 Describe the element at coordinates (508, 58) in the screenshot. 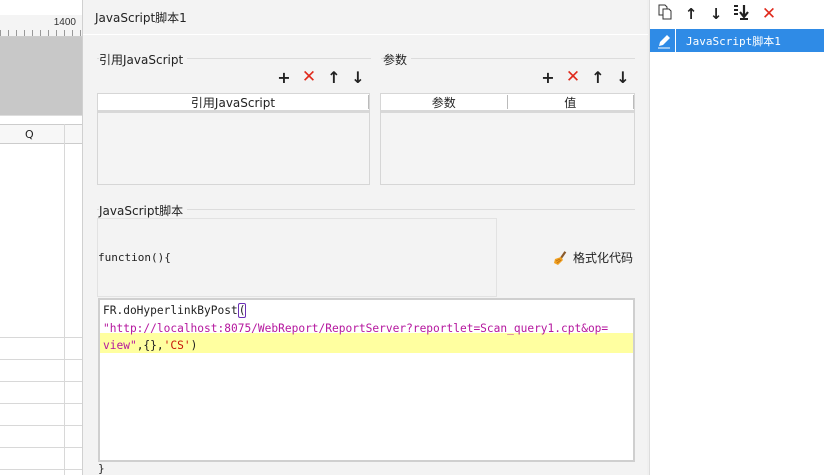

I see `params-section-rule` at that location.